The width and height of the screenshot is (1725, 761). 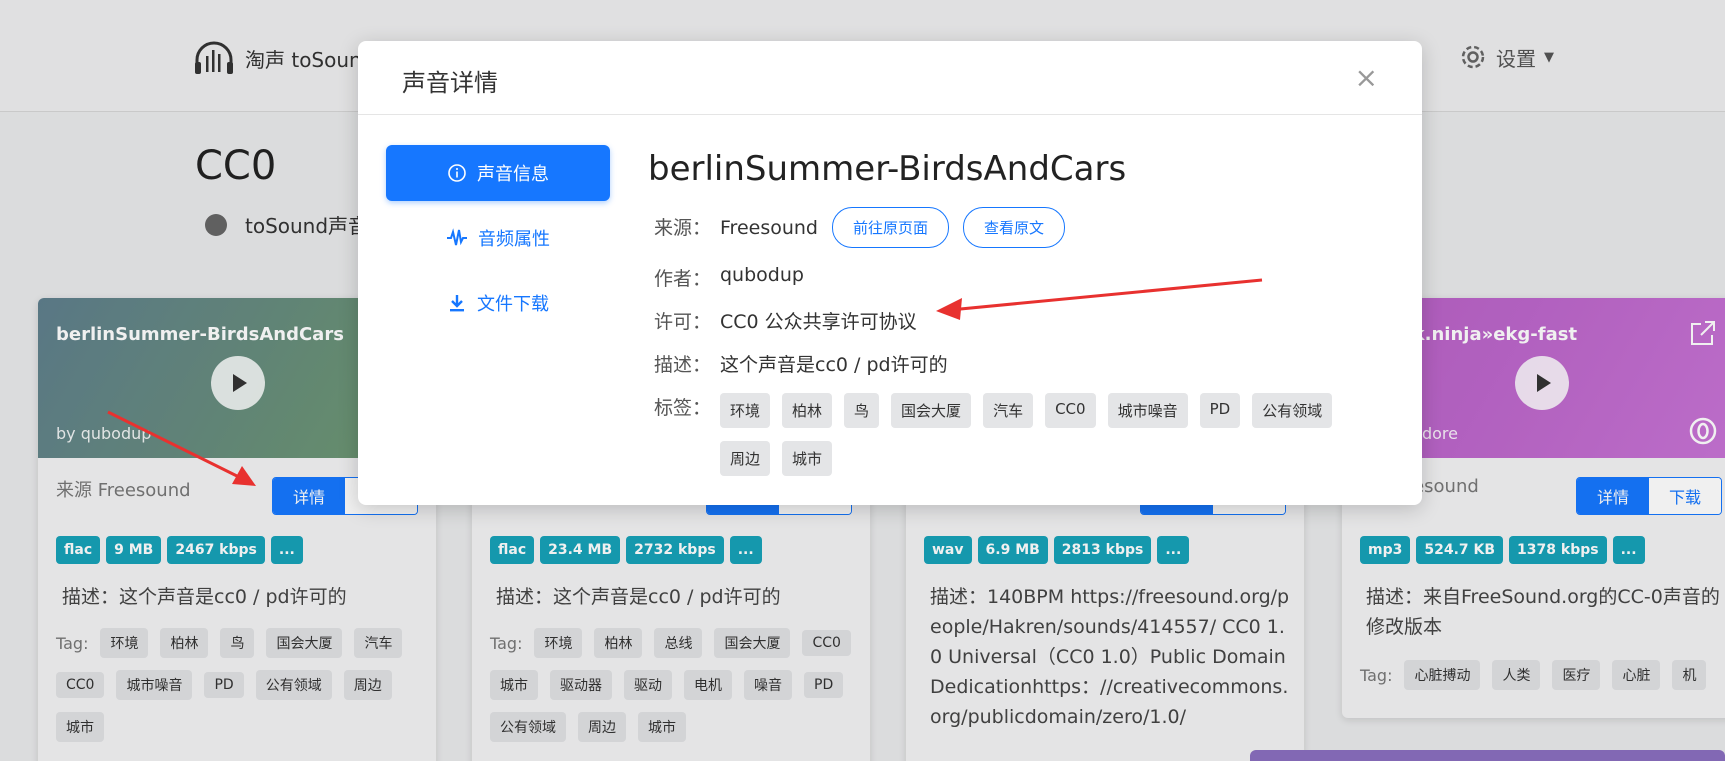 What do you see at coordinates (683, 322) in the screenshot?
I see `license-key: 许可：` at bounding box center [683, 322].